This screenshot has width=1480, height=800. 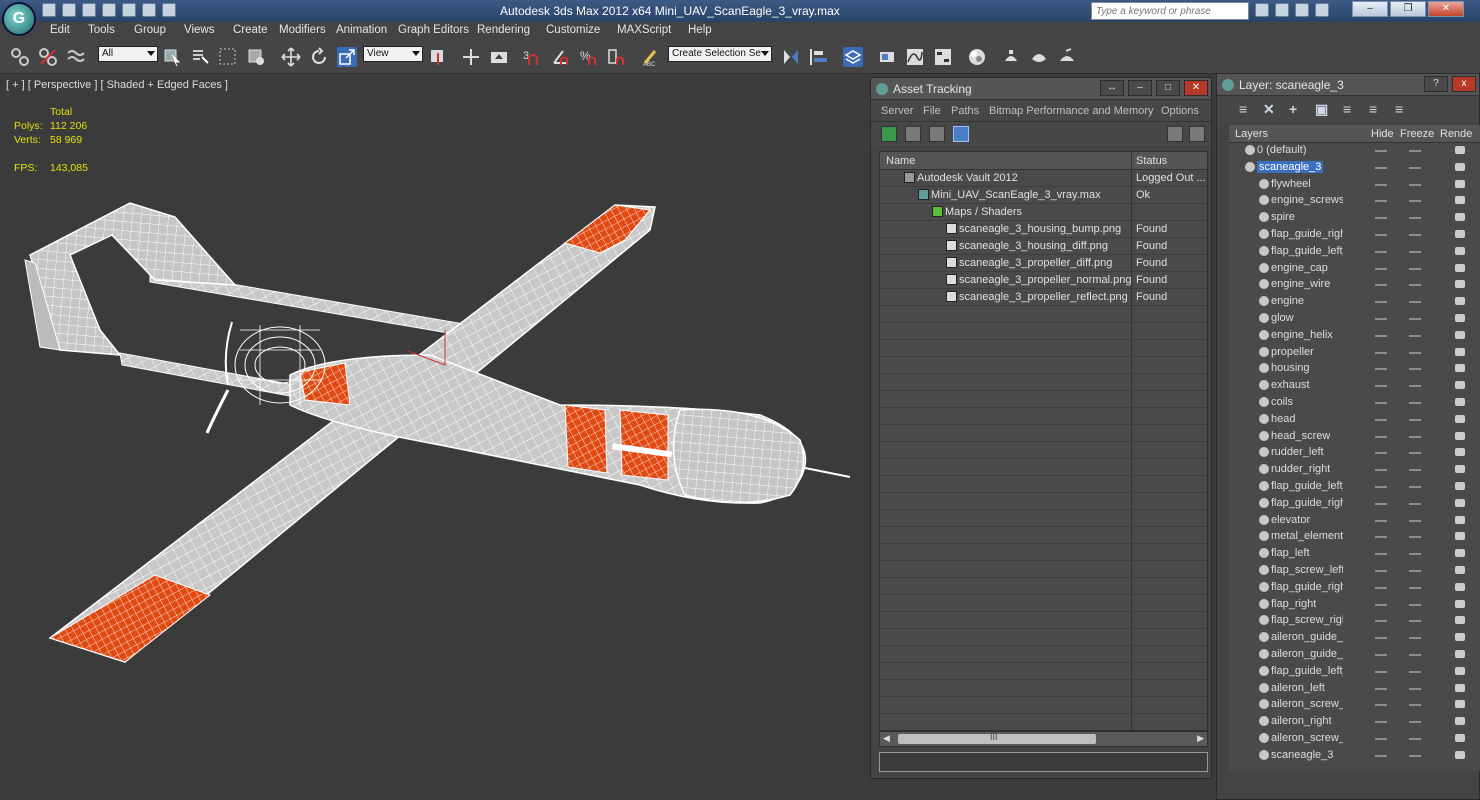 I want to click on pivot-center-icon, so click(x=438, y=57).